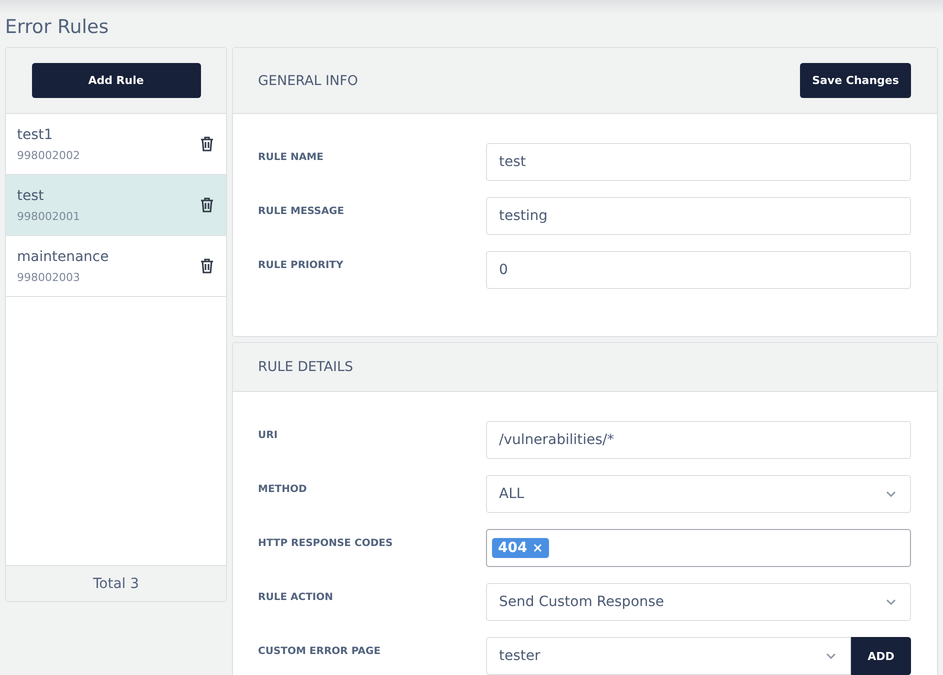 Image resolution: width=943 pixels, height=675 pixels. Describe the element at coordinates (511, 494) in the screenshot. I see `select-value: ALL` at that location.